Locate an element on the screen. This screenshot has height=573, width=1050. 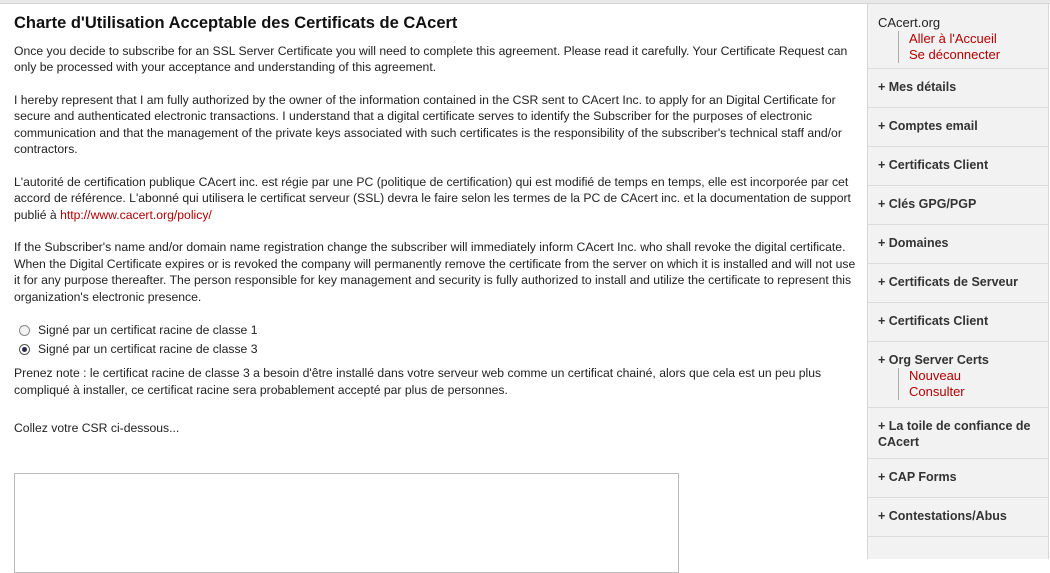
sidebar-item-client-certs: + Certificats Client is located at coordinates (958, 166).